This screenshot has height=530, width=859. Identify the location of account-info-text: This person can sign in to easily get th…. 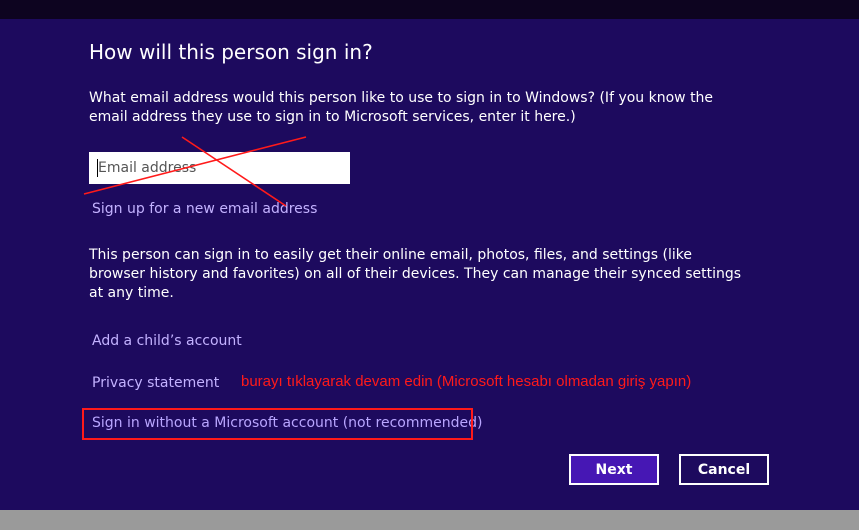
(415, 274).